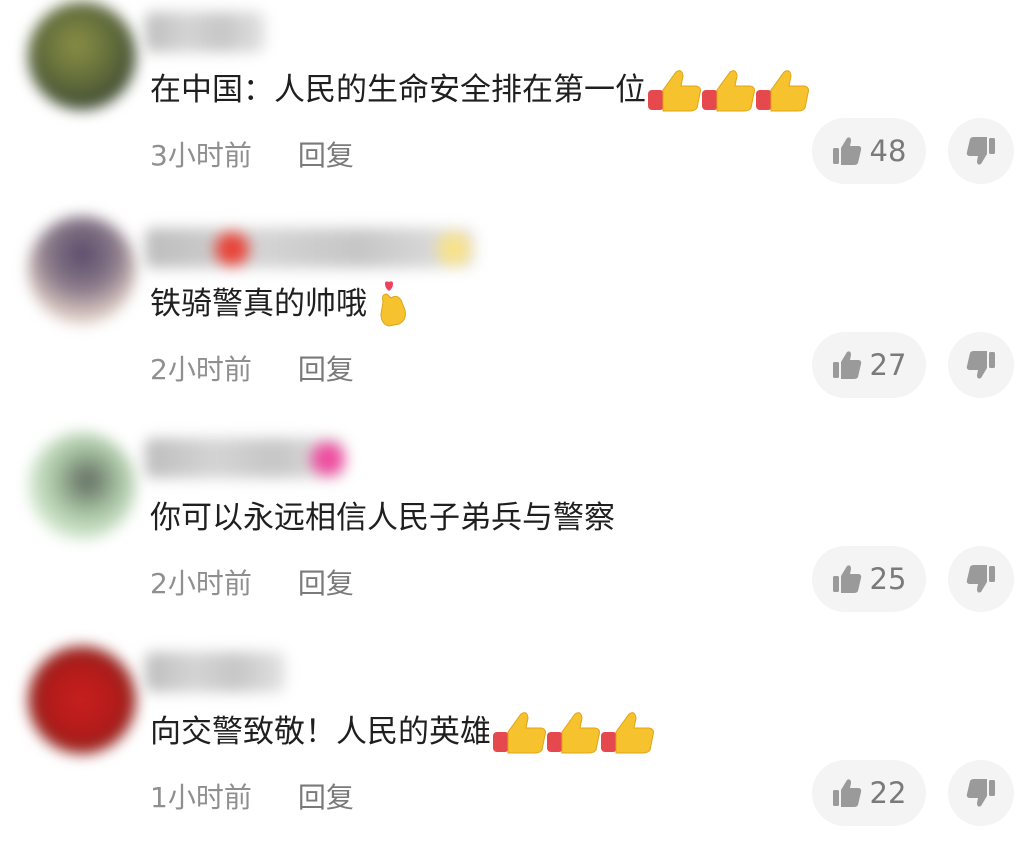 This screenshot has width=1024, height=856. I want to click on comment-text-line: 在中国：人民的生命安全排在第一位, so click(480, 90).